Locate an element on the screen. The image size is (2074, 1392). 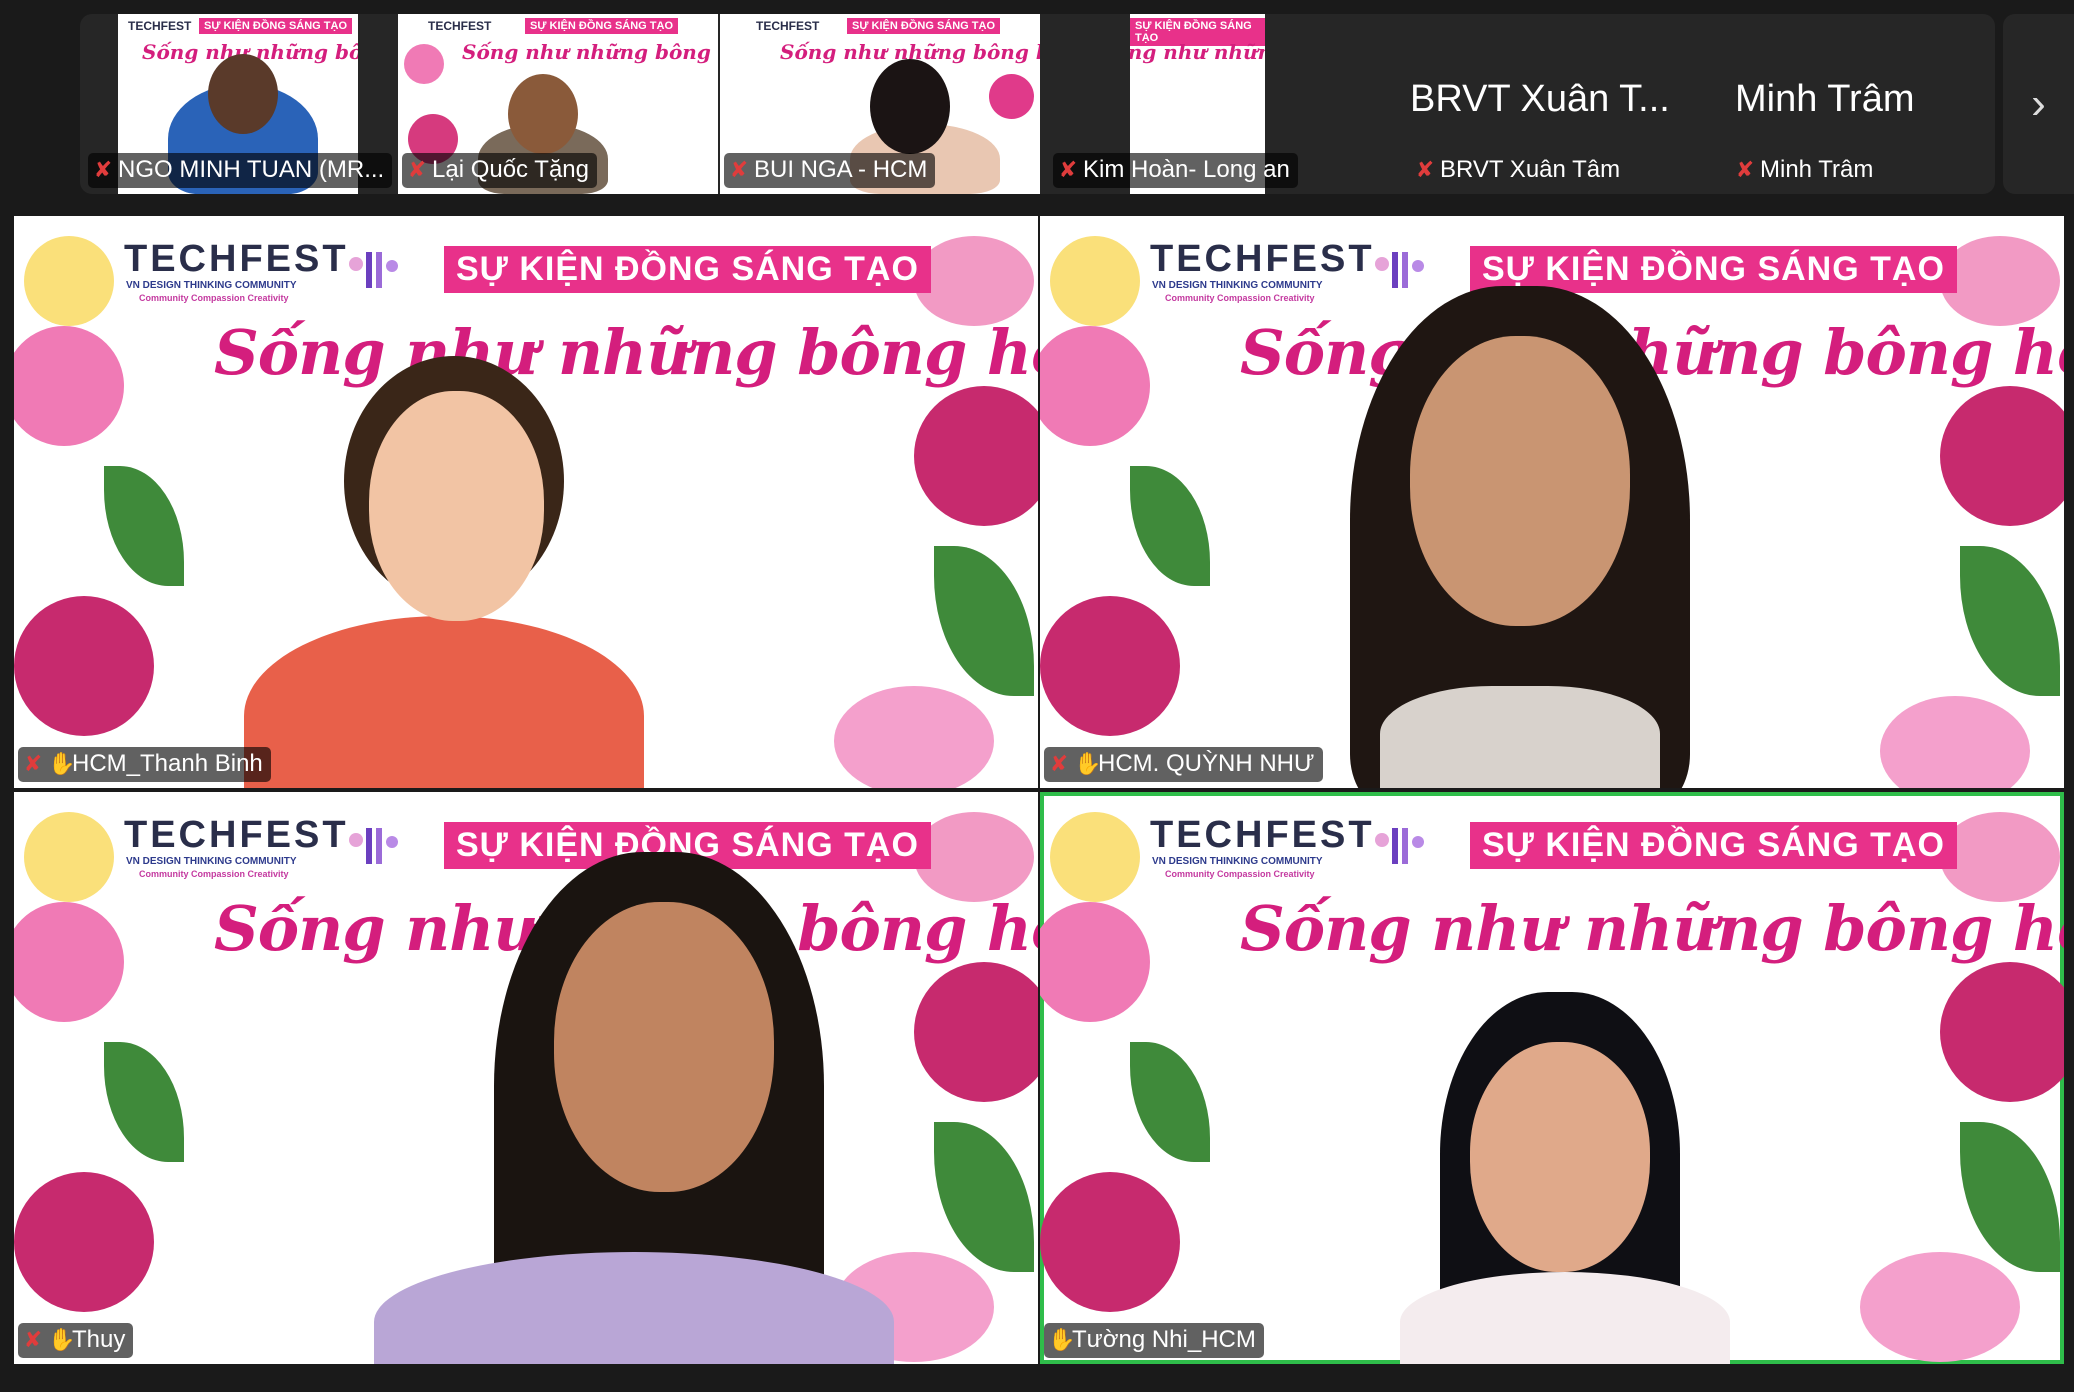
participant-thumb: Minh Trâm ✘ Minh Trâm is located at coordinates (1842, 104).